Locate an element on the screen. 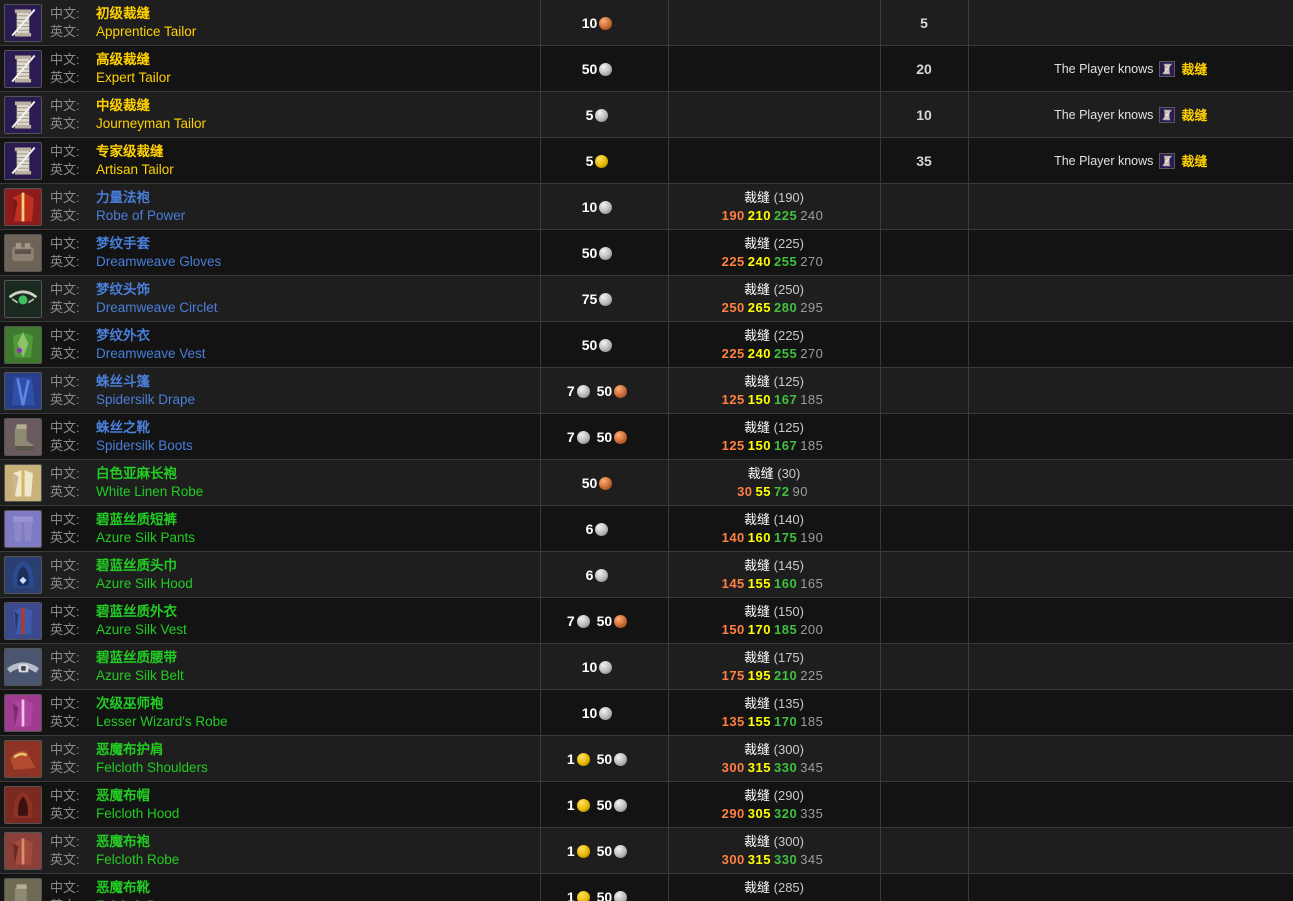  item-name-cn: 梦纹头饰 is located at coordinates (123, 289).